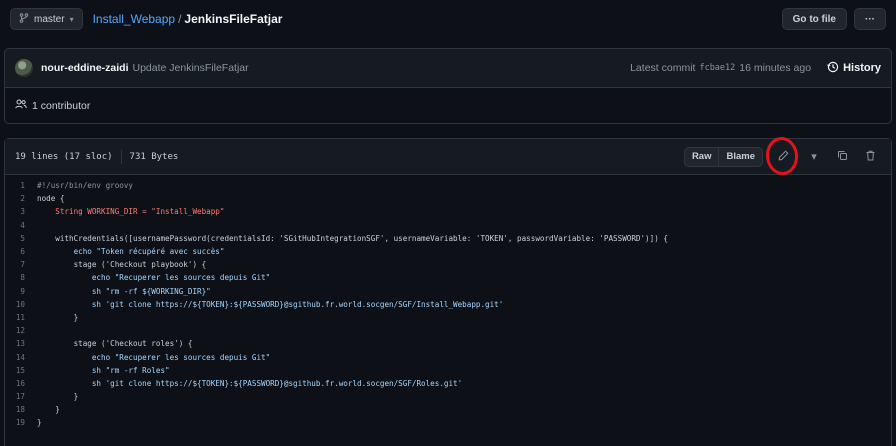  What do you see at coordinates (24, 68) in the screenshot?
I see `avatar` at bounding box center [24, 68].